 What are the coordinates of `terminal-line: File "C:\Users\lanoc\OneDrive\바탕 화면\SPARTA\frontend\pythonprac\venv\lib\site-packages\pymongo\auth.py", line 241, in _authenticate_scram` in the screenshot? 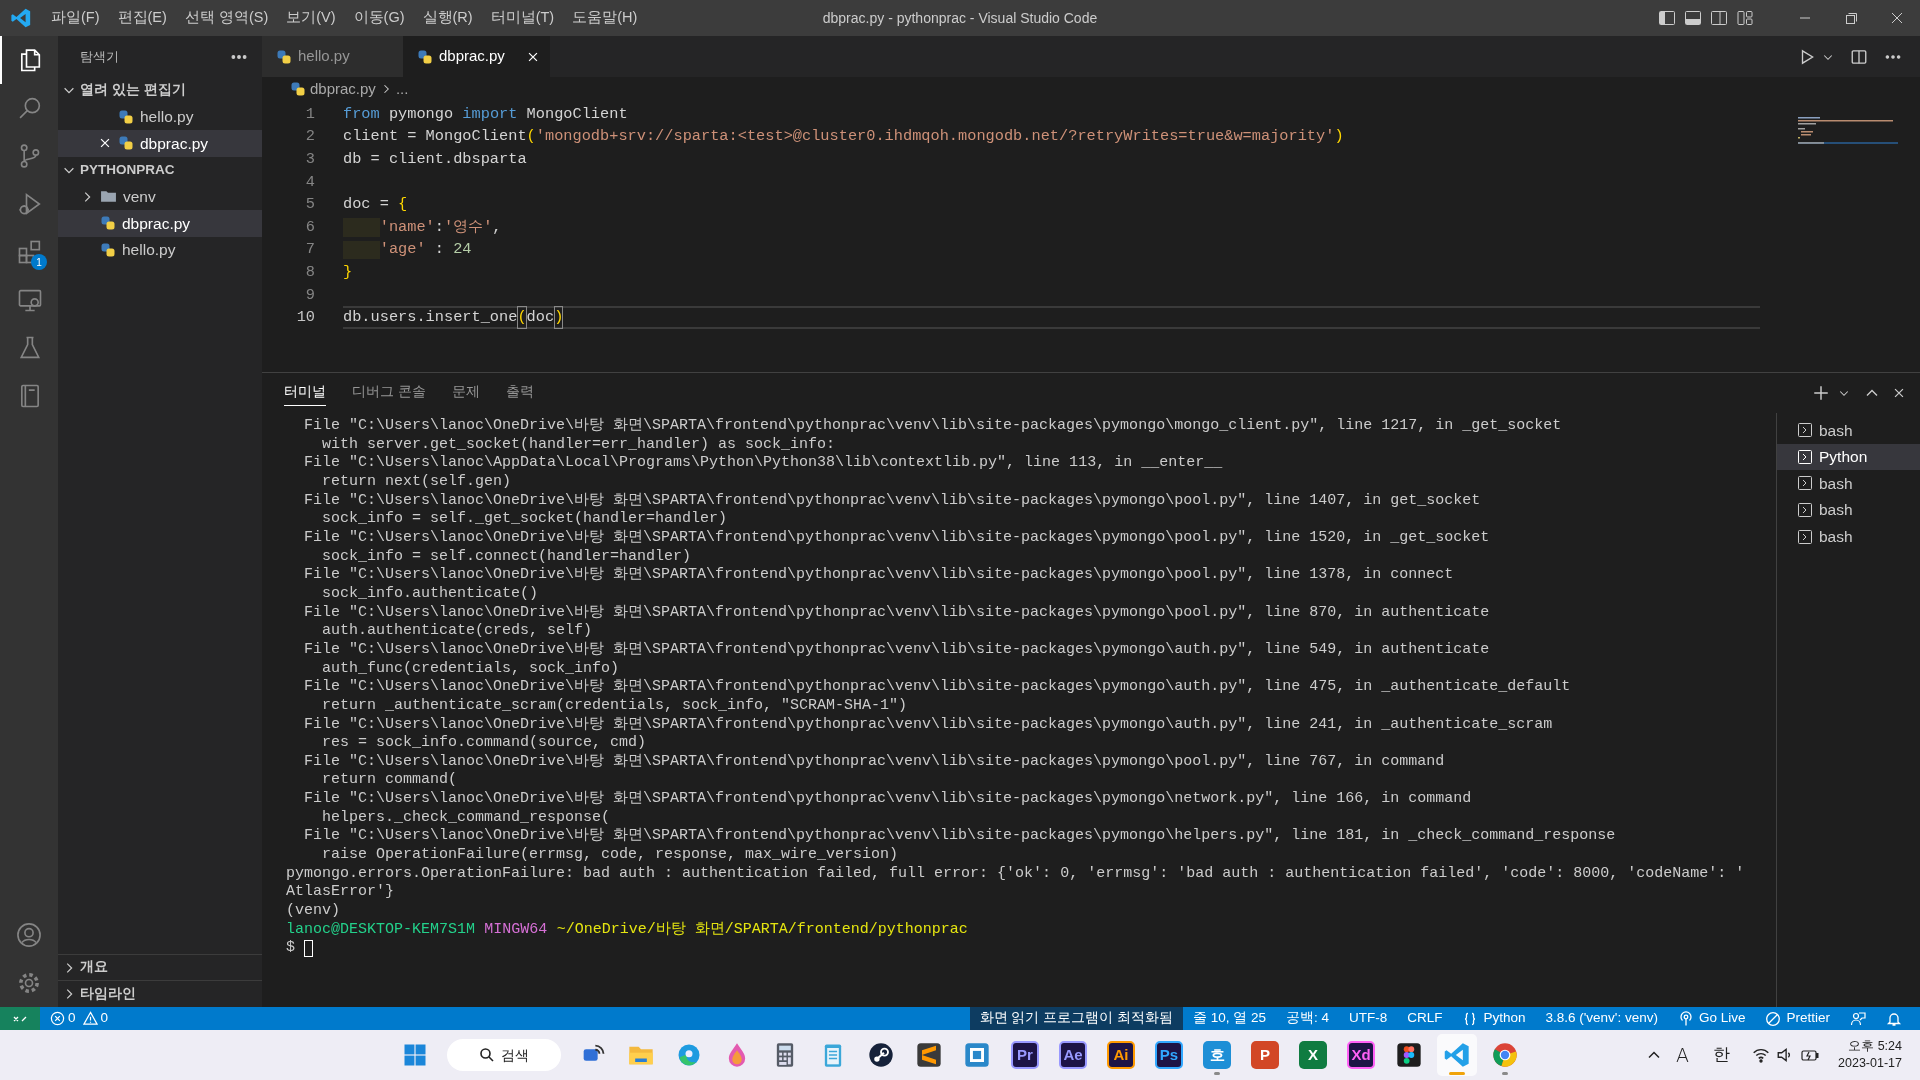 It's located at (928, 724).